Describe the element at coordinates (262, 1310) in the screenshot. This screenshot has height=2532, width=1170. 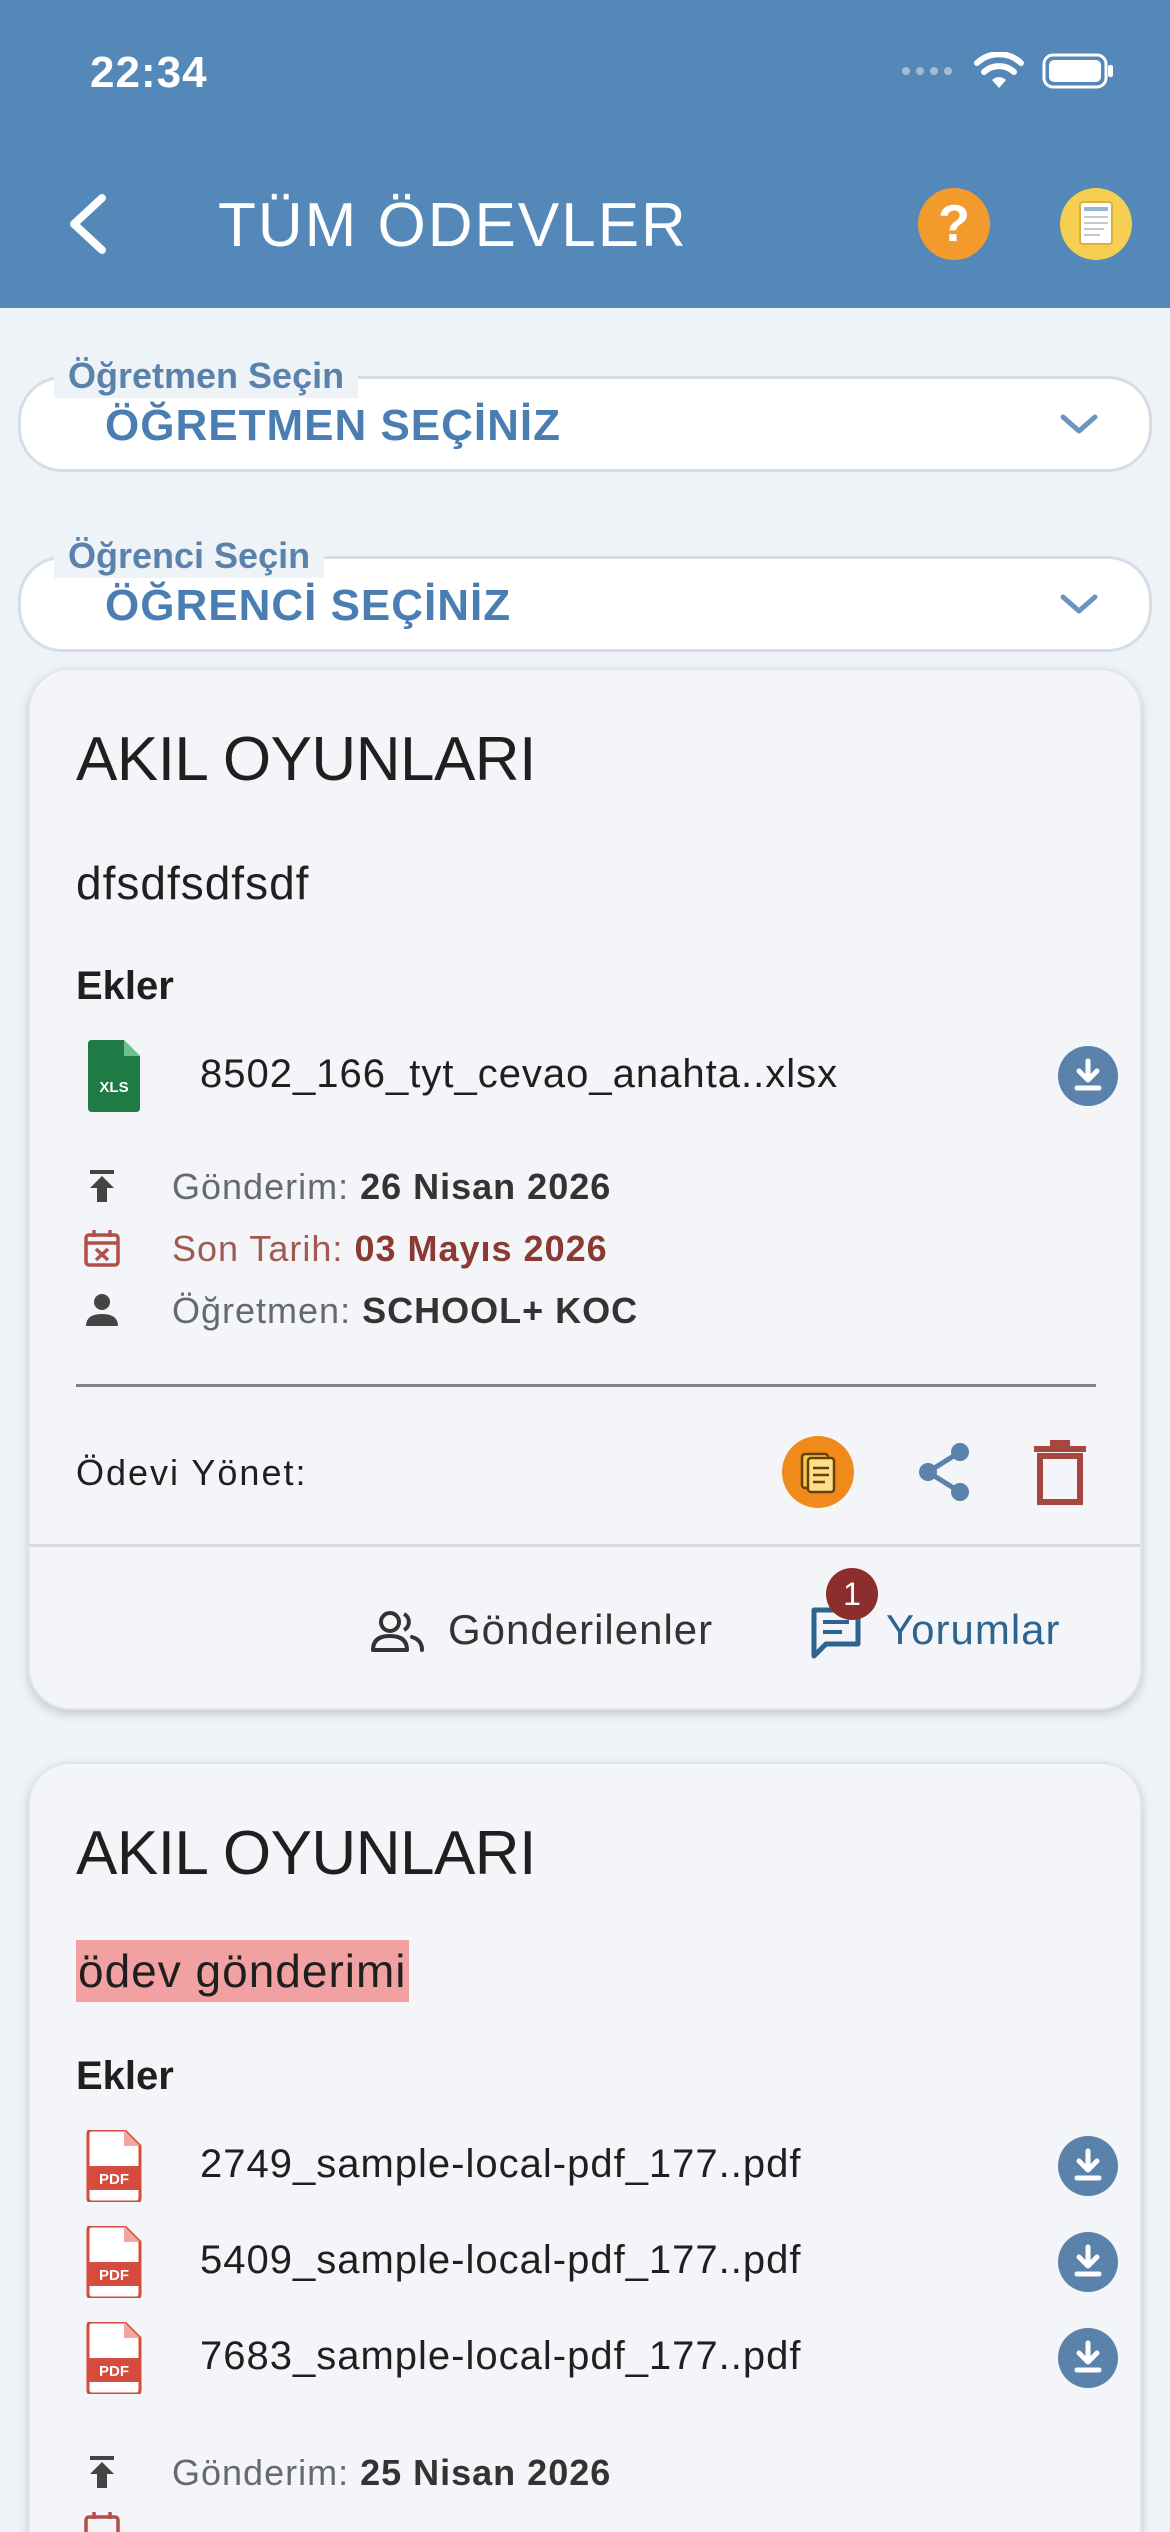
I see `teacher-label: Öğretmen:` at that location.